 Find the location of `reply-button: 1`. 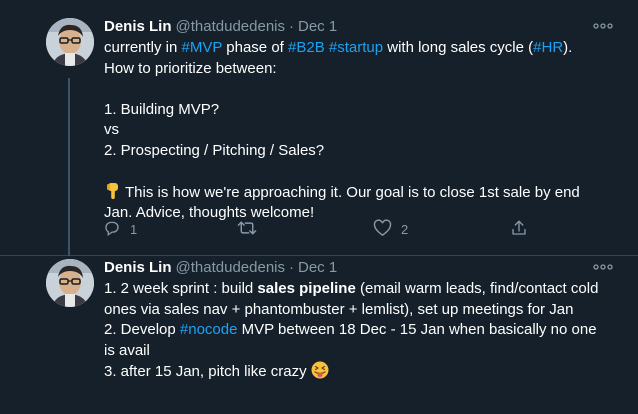

reply-button: 1 is located at coordinates (120, 229).